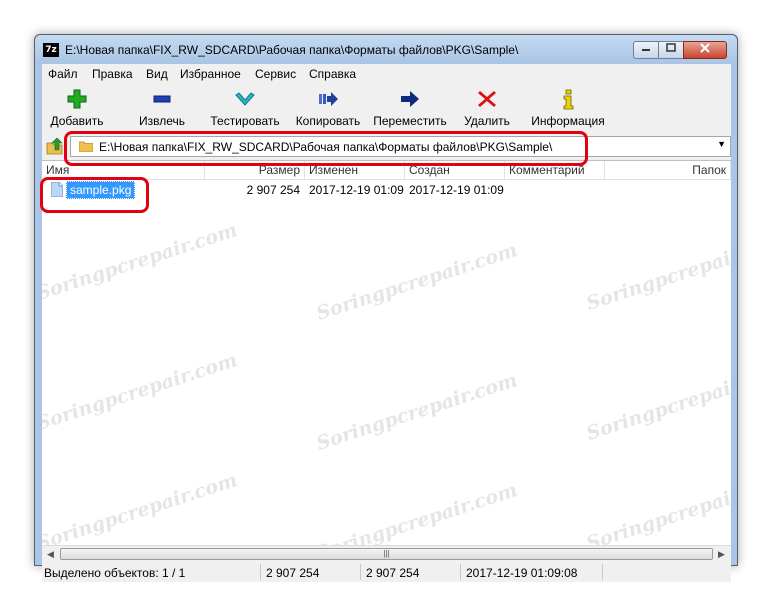 The width and height of the screenshot is (772, 601). What do you see at coordinates (456, 190) in the screenshot?
I see `file-created: 2017-12-19 01:09` at bounding box center [456, 190].